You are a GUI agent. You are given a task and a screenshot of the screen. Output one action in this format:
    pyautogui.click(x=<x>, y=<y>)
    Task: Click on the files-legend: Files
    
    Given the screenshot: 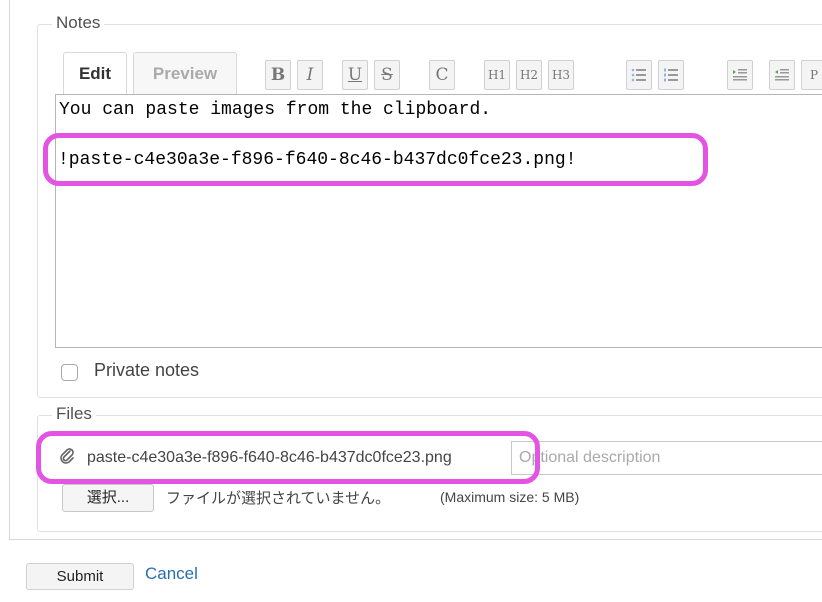 What is the action you would take?
    pyautogui.click(x=74, y=414)
    